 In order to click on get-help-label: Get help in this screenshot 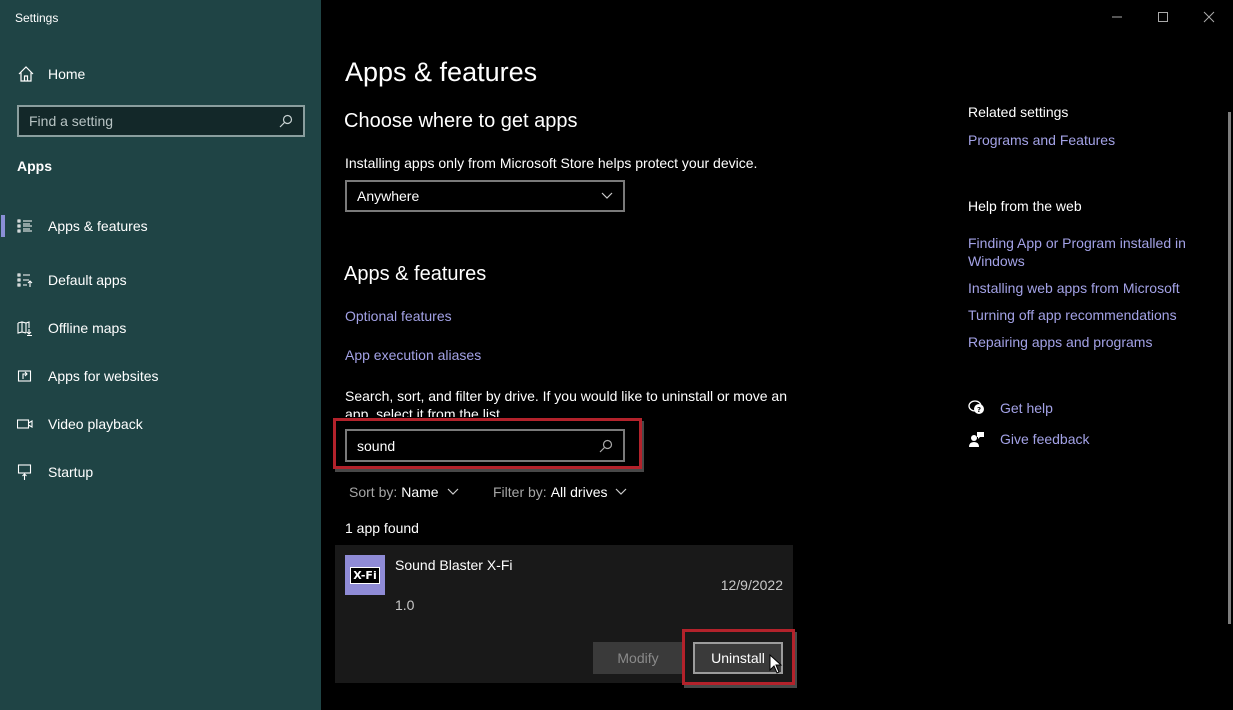, I will do `click(1026, 408)`.